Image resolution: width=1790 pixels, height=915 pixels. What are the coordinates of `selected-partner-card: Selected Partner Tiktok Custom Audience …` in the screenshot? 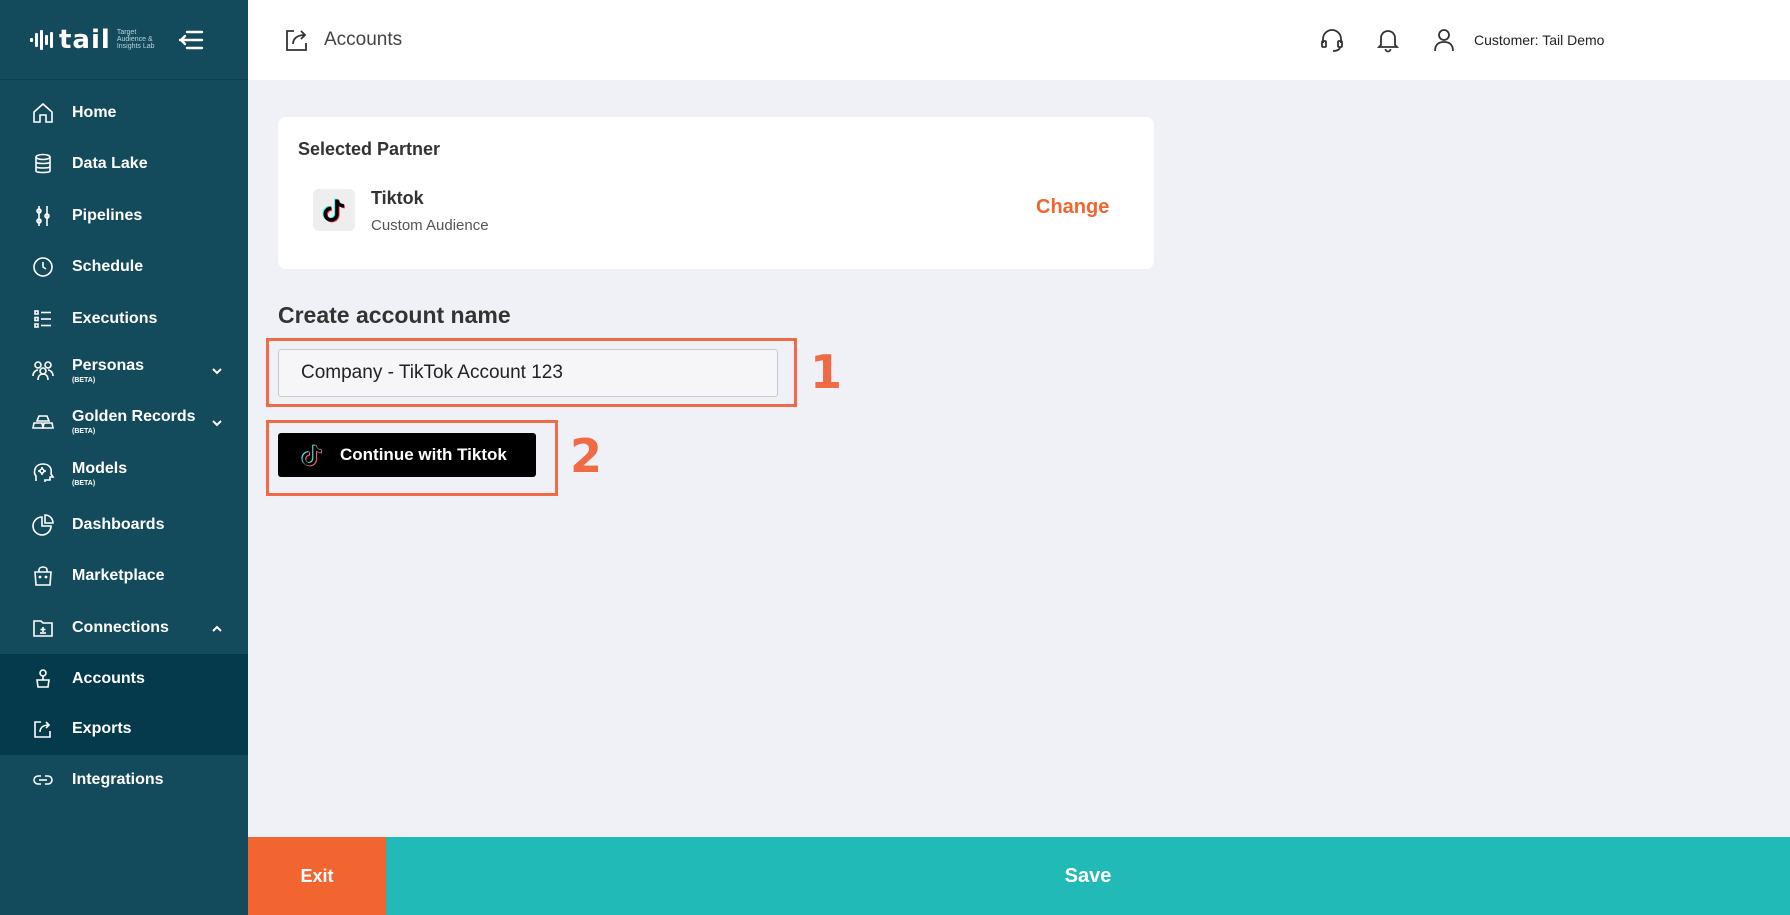 It's located at (716, 193).